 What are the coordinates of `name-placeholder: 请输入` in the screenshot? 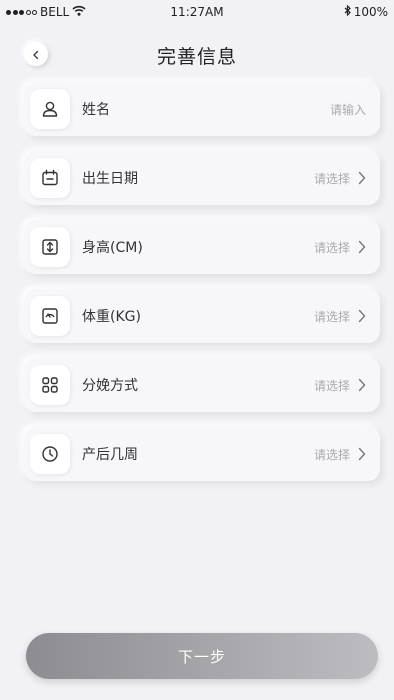 It's located at (348, 109).